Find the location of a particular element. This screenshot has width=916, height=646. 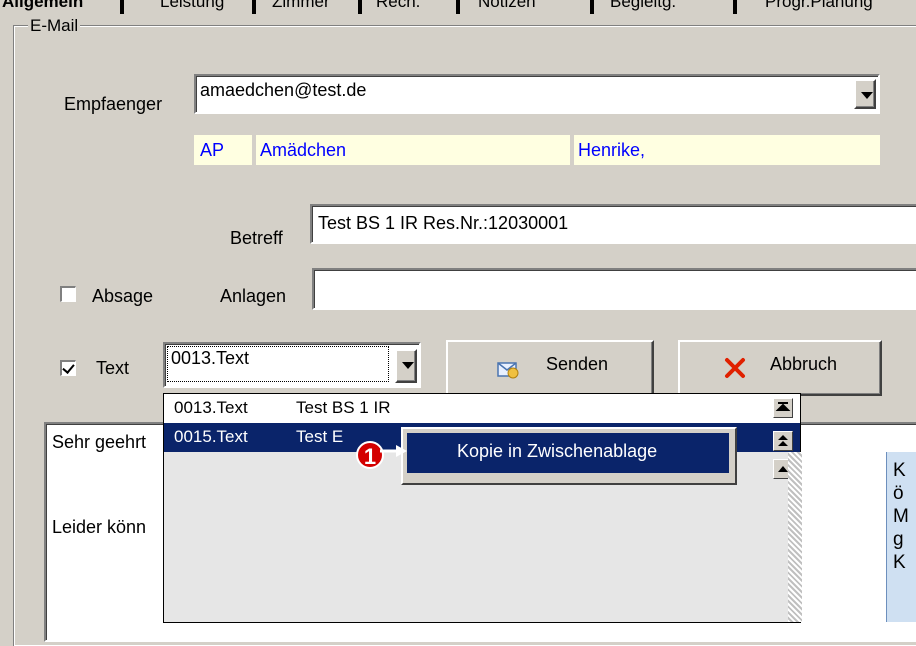

context-menu: Kopie in Zwischenablage is located at coordinates (569, 456).